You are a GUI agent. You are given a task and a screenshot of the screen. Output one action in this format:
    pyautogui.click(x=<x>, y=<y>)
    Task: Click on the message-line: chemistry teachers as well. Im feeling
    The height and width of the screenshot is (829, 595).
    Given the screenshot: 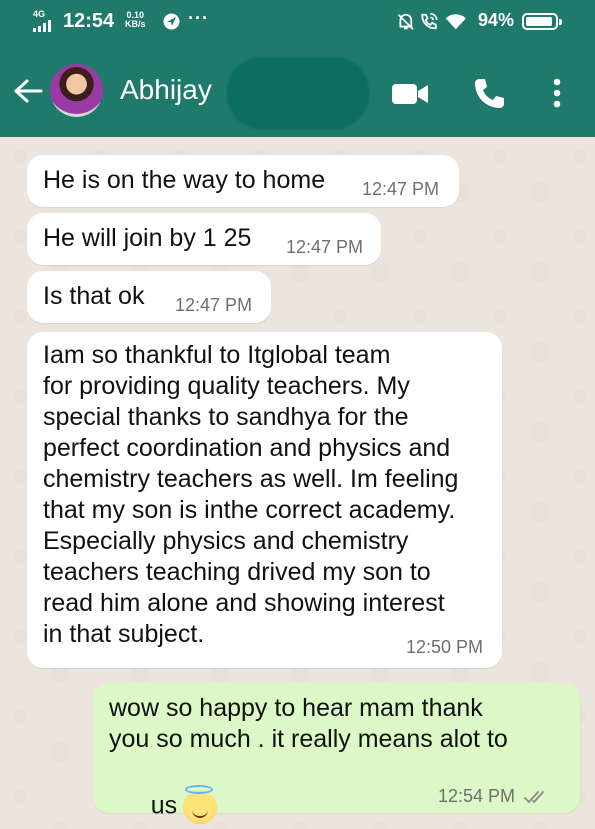 What is the action you would take?
    pyautogui.click(x=251, y=479)
    